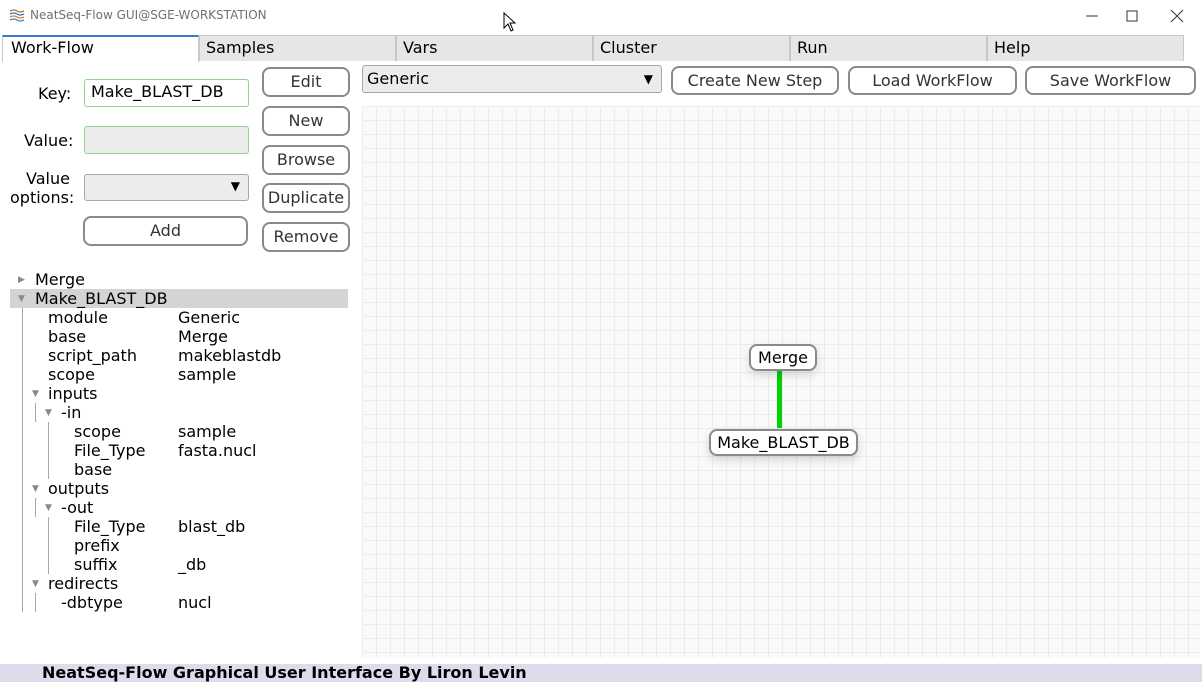 Image resolution: width=1202 pixels, height=682 pixels. Describe the element at coordinates (512, 79) in the screenshot. I see `module-select: Generic ▼` at that location.